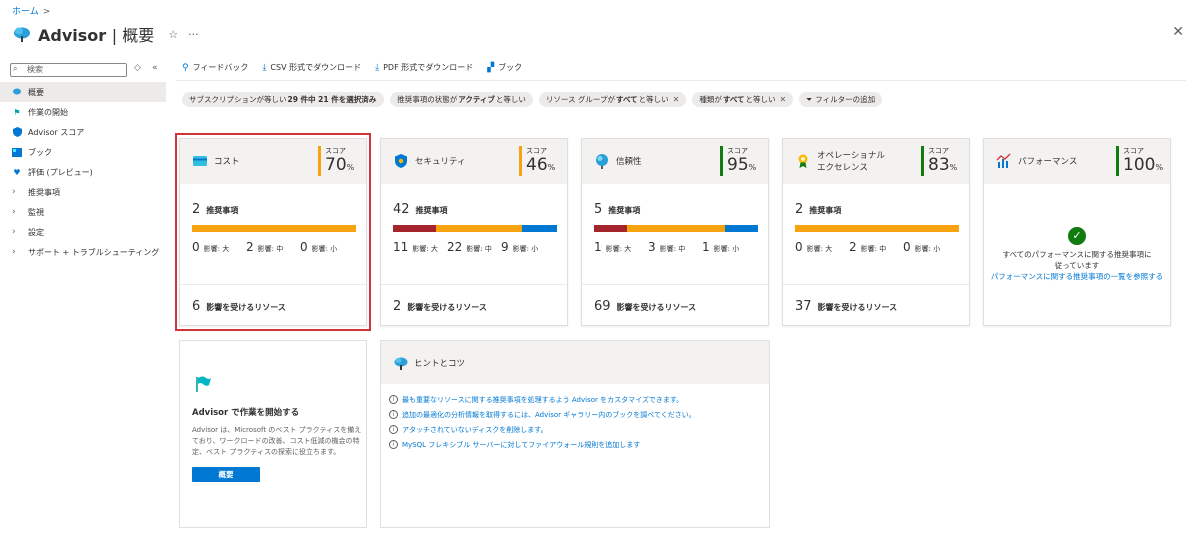 Image resolution: width=1200 pixels, height=540 pixels. Describe the element at coordinates (83, 212) in the screenshot. I see `sidebar-item-monitoring: › 監視` at that location.